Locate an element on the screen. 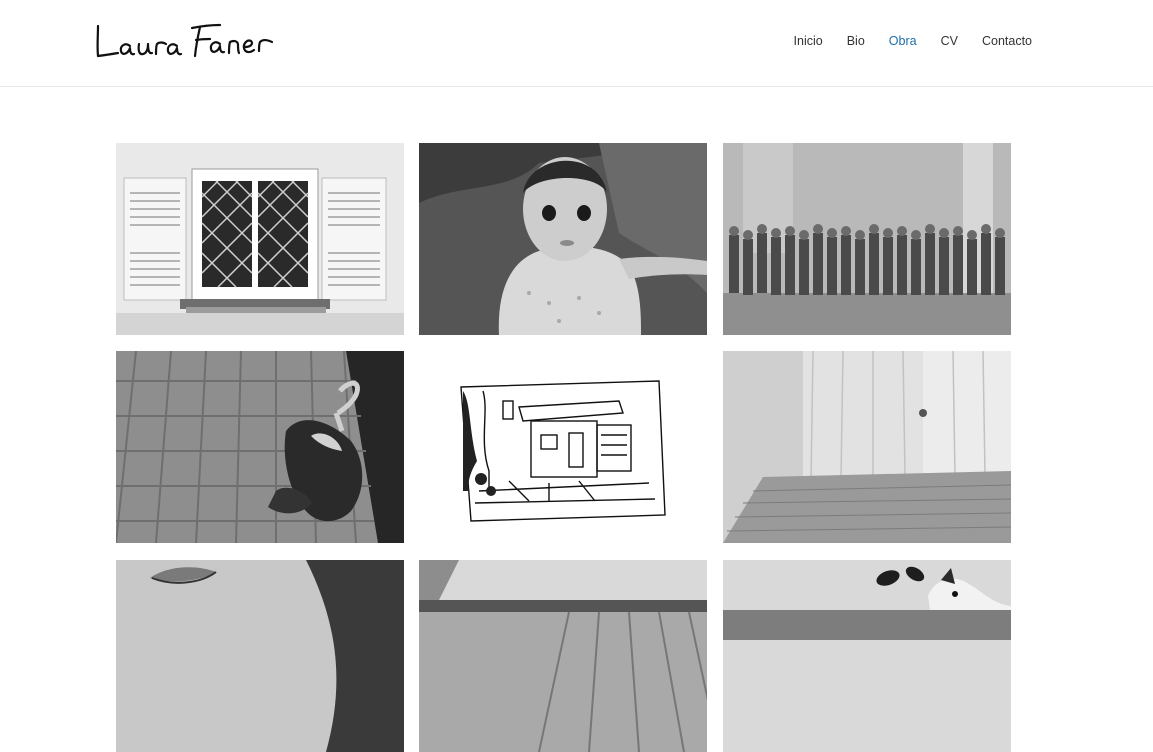 The image size is (1153, 752). baby-portrait-image is located at coordinates (563, 239).